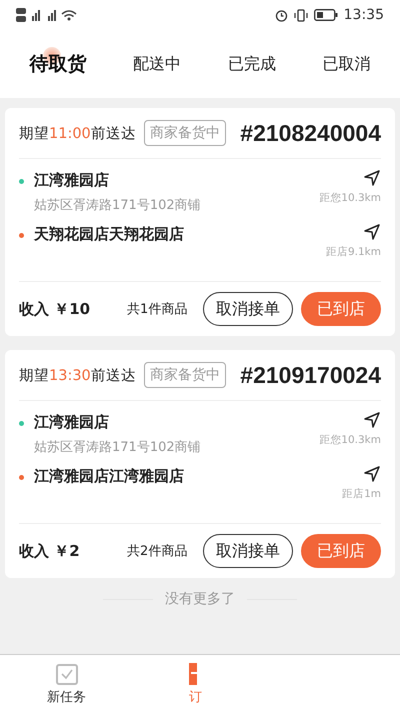  Describe the element at coordinates (109, 234) in the screenshot. I see `store-name: 天翔花园店天翔花园店` at that location.